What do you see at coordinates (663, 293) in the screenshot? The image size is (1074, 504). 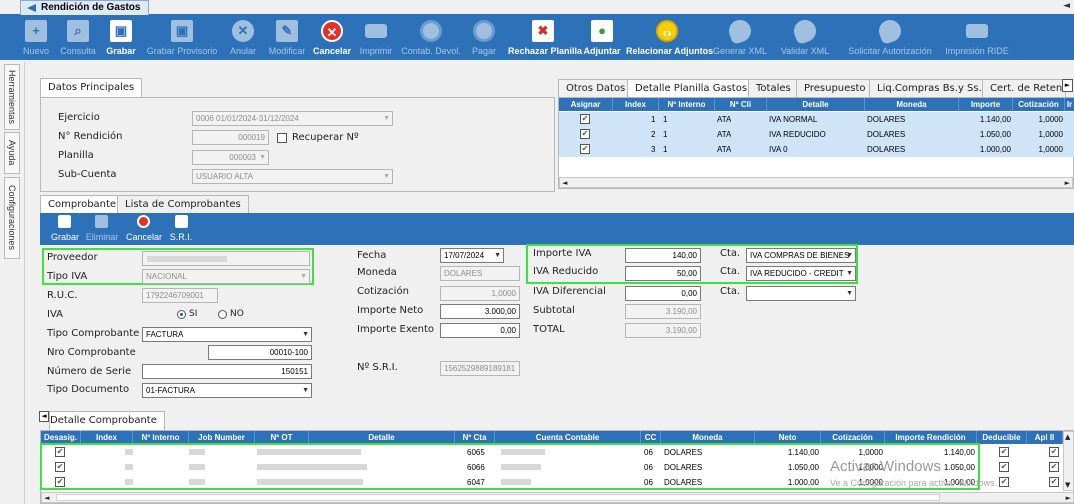 I see `iva-dif-field: 0,00` at bounding box center [663, 293].